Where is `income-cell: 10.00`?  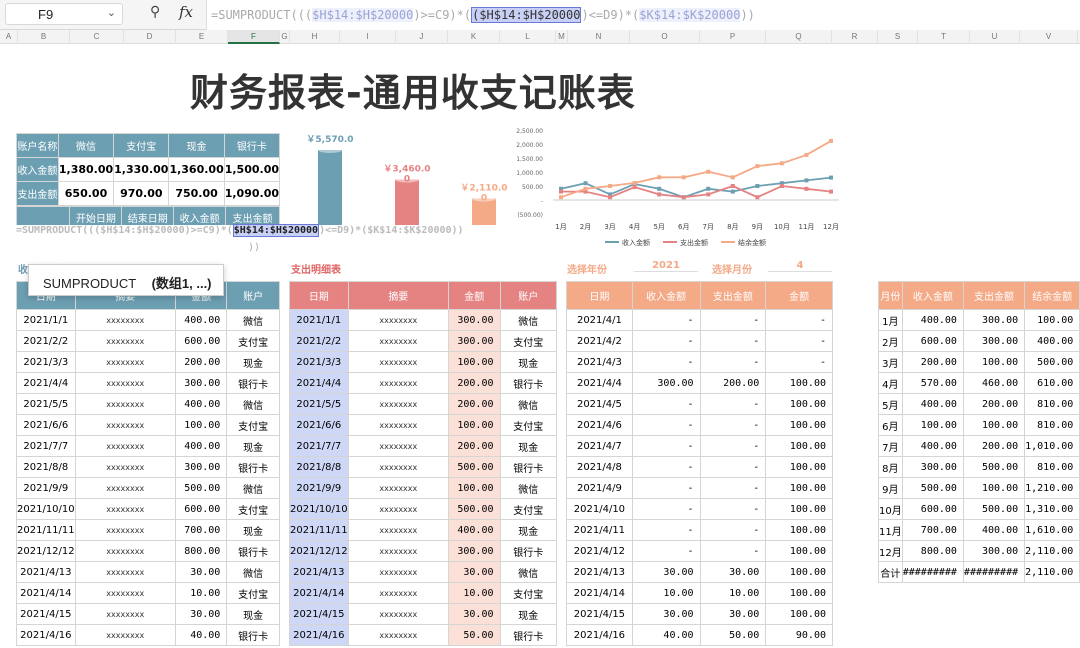
income-cell: 10.00 is located at coordinates (201, 593).